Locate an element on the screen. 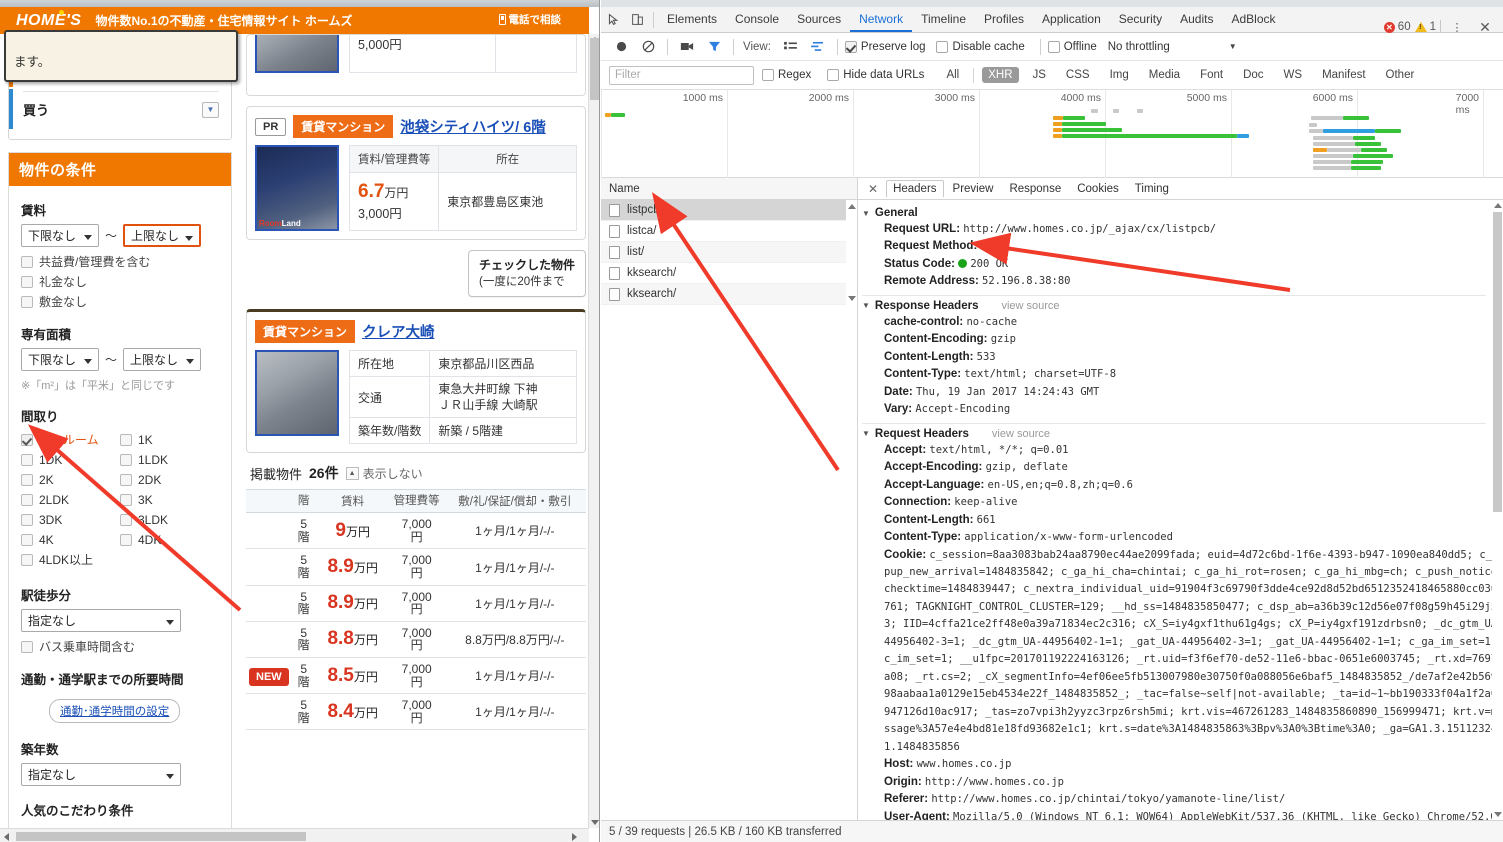 The image size is (1503, 842). page-vscroll-thumb is located at coordinates (594, 69).